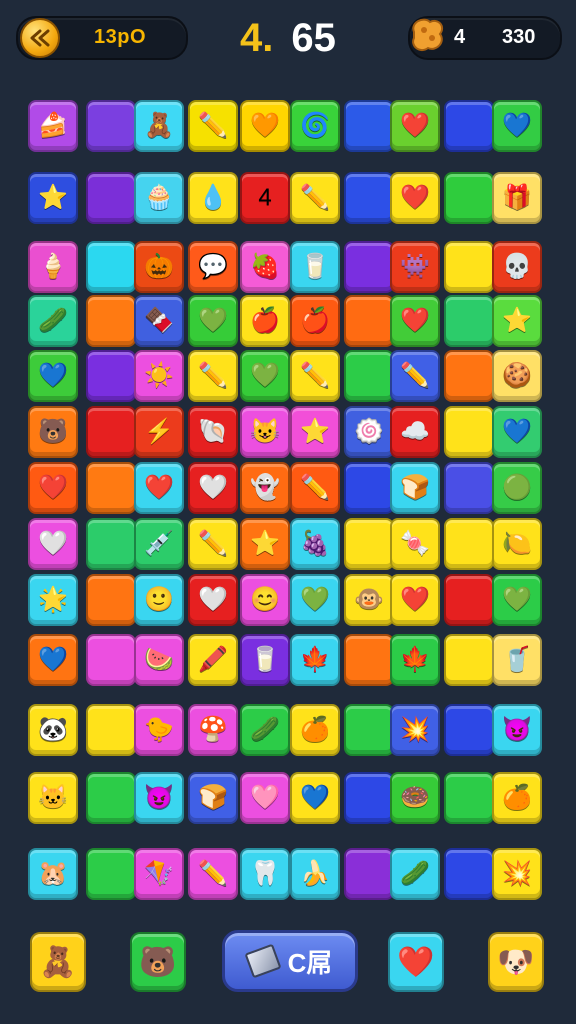 This screenshot has width=576, height=1024. Describe the element at coordinates (53, 267) in the screenshot. I see `tile-r2-c0: 🍦` at that location.